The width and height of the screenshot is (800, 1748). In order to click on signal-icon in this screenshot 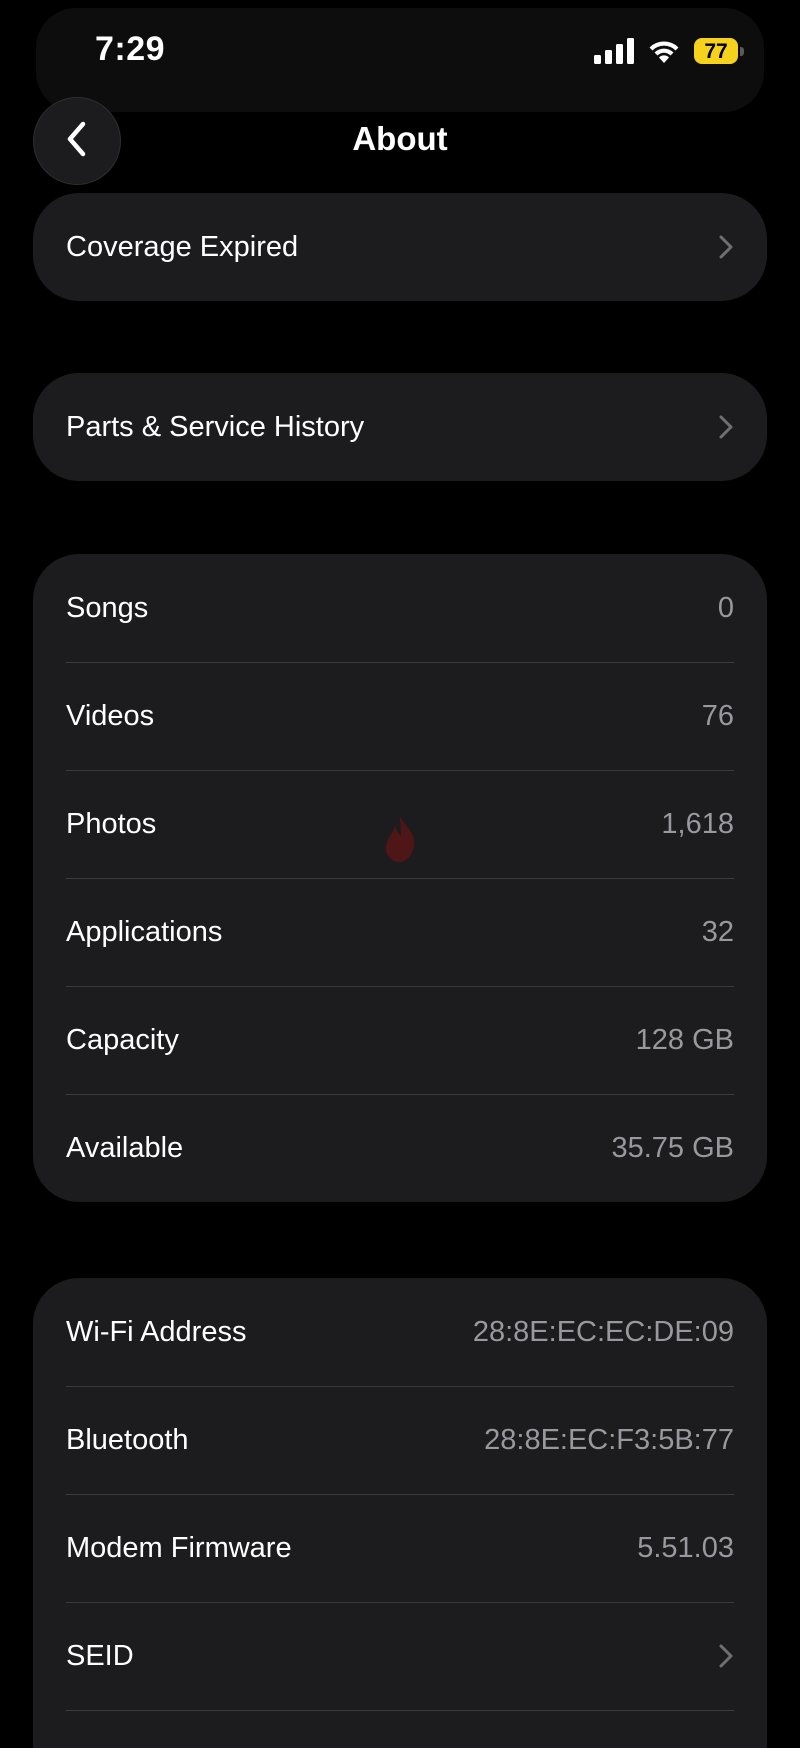, I will do `click(614, 51)`.